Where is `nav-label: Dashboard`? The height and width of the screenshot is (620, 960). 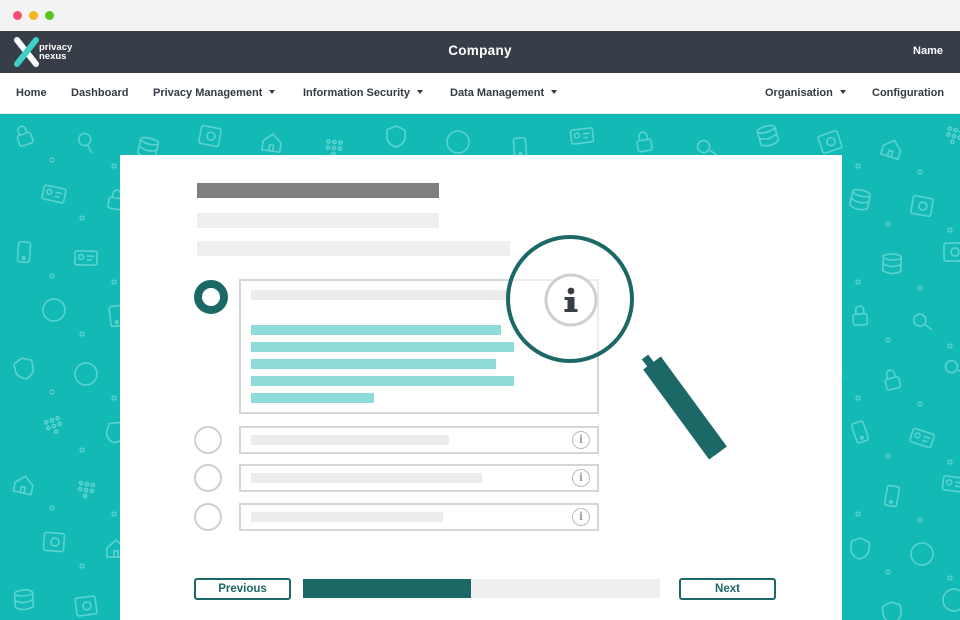
nav-label: Dashboard is located at coordinates (100, 93).